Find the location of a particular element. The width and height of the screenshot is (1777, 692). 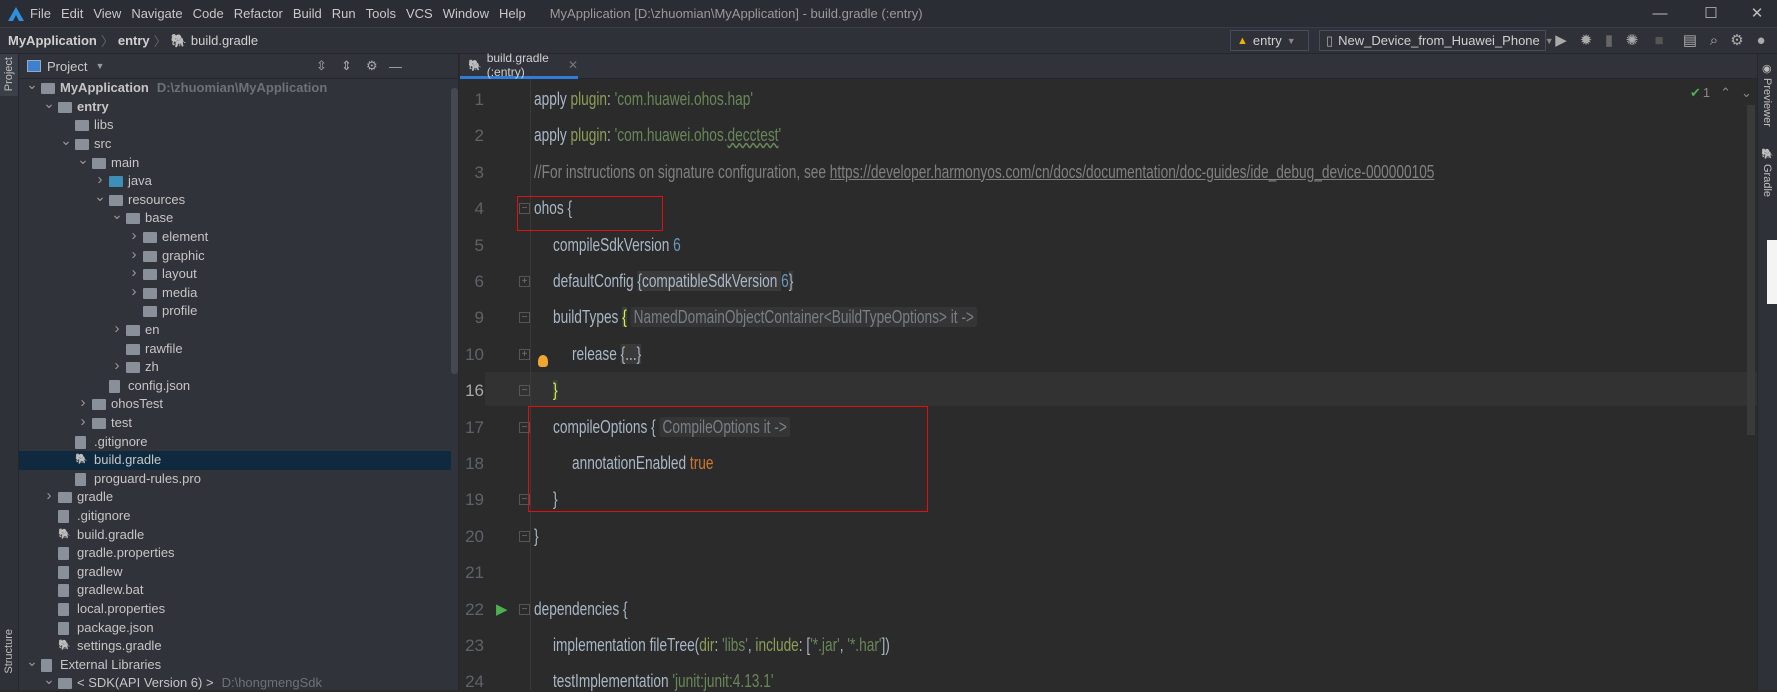

hide-panel-icon: — is located at coordinates (395, 66).